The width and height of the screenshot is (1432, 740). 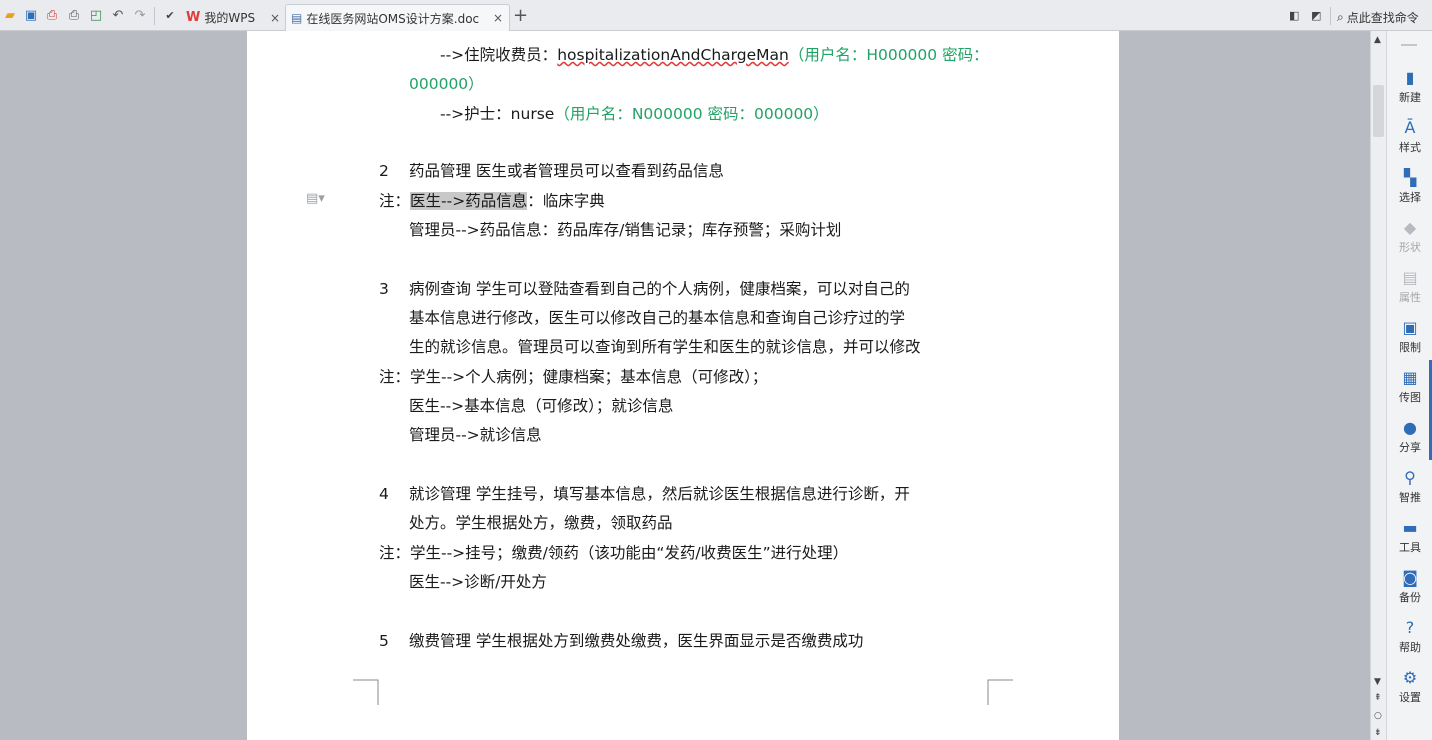 What do you see at coordinates (659, 289) in the screenshot?
I see `section-heading: 病例查询 学生可以登陆查看到自己的个人病例，健康档案，可以对自己的` at bounding box center [659, 289].